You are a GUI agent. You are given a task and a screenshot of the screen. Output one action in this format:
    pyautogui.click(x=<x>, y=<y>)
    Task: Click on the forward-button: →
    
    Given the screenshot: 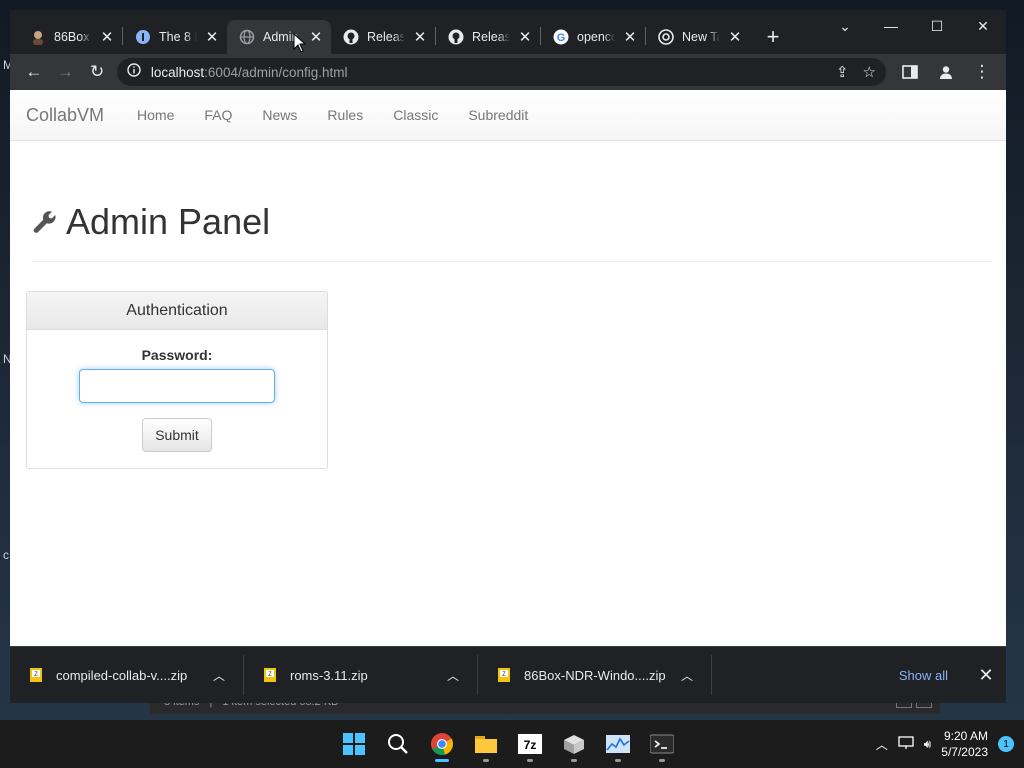 What is the action you would take?
    pyautogui.click(x=66, y=72)
    